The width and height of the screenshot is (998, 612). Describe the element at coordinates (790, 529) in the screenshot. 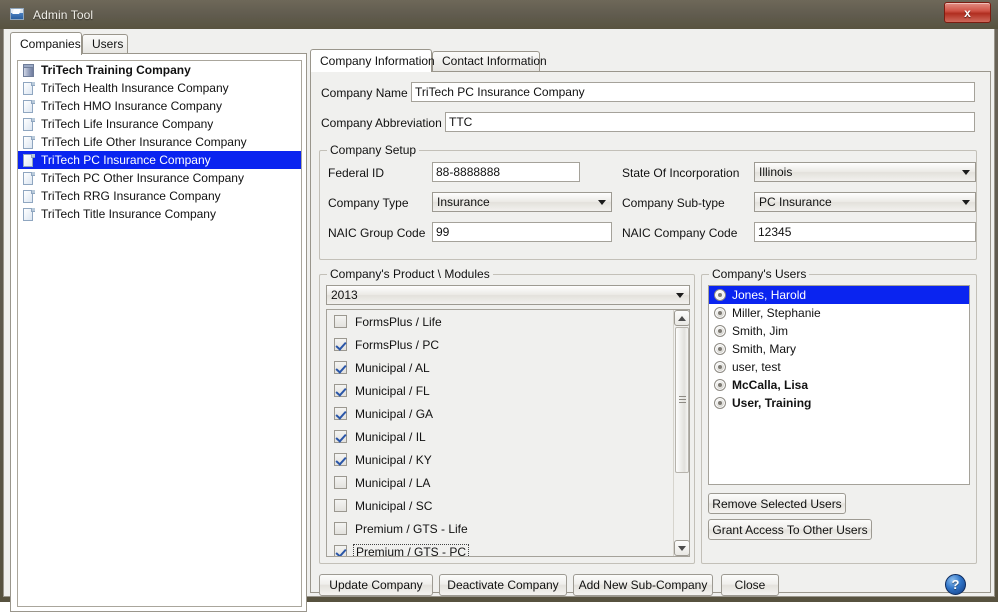

I see `grant-access-button: Grant Access To Other Users` at that location.